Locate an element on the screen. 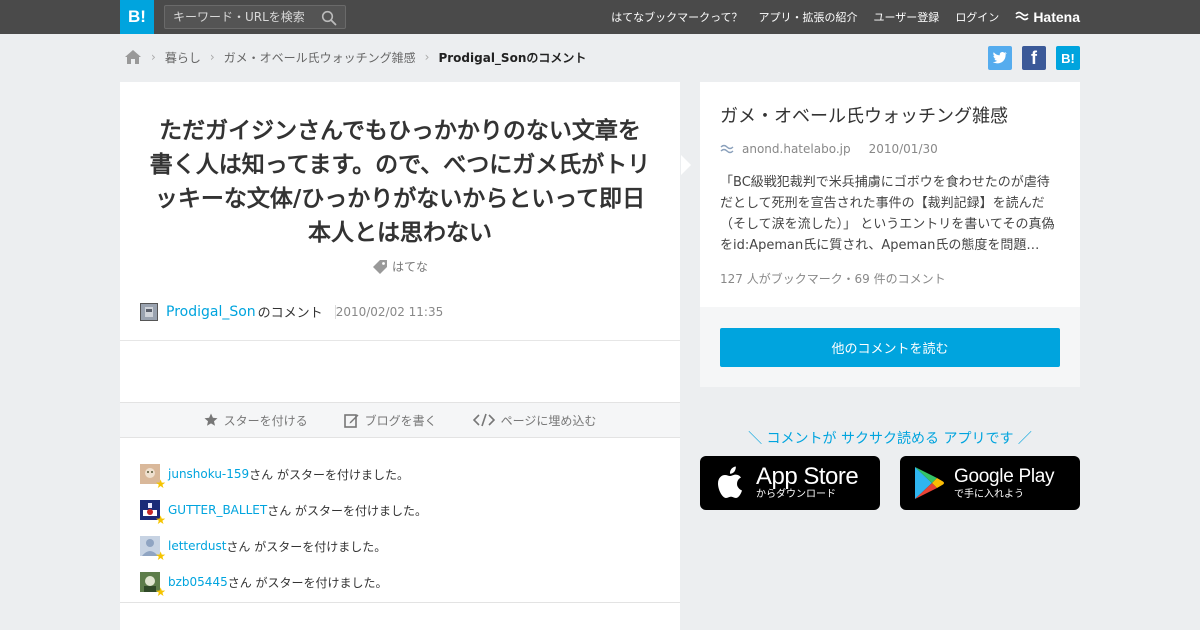 This screenshot has height=630, width=1200. write-blog-label: ブログを書く is located at coordinates (400, 420).